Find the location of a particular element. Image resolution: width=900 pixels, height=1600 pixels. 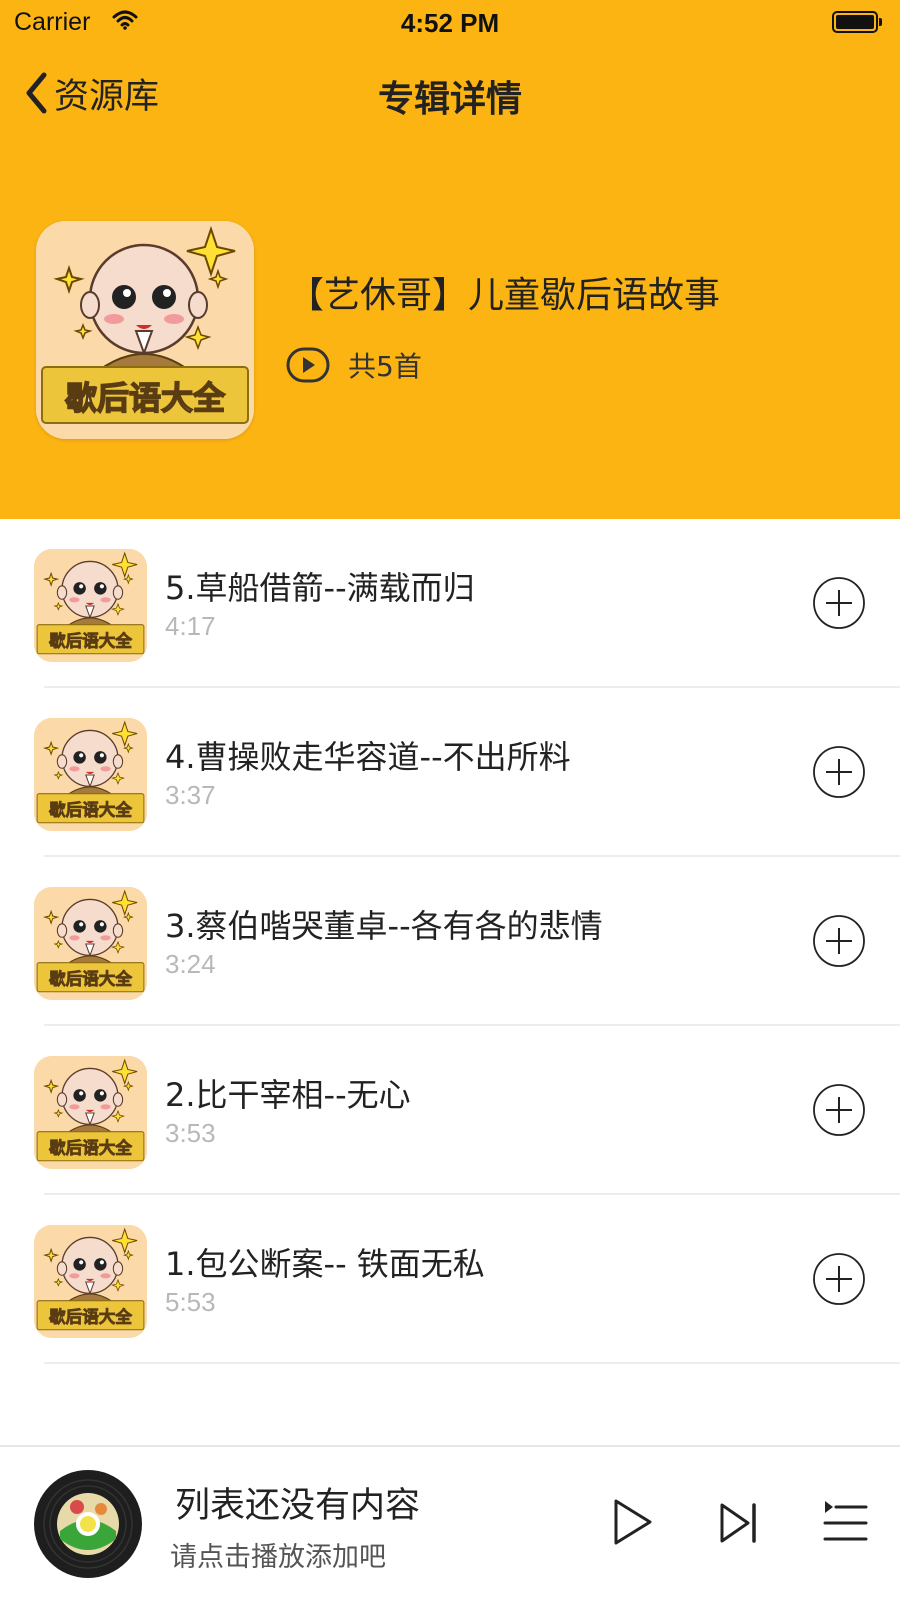

track-title: 4.曹操败走华容道--不出所料 is located at coordinates (368, 757).